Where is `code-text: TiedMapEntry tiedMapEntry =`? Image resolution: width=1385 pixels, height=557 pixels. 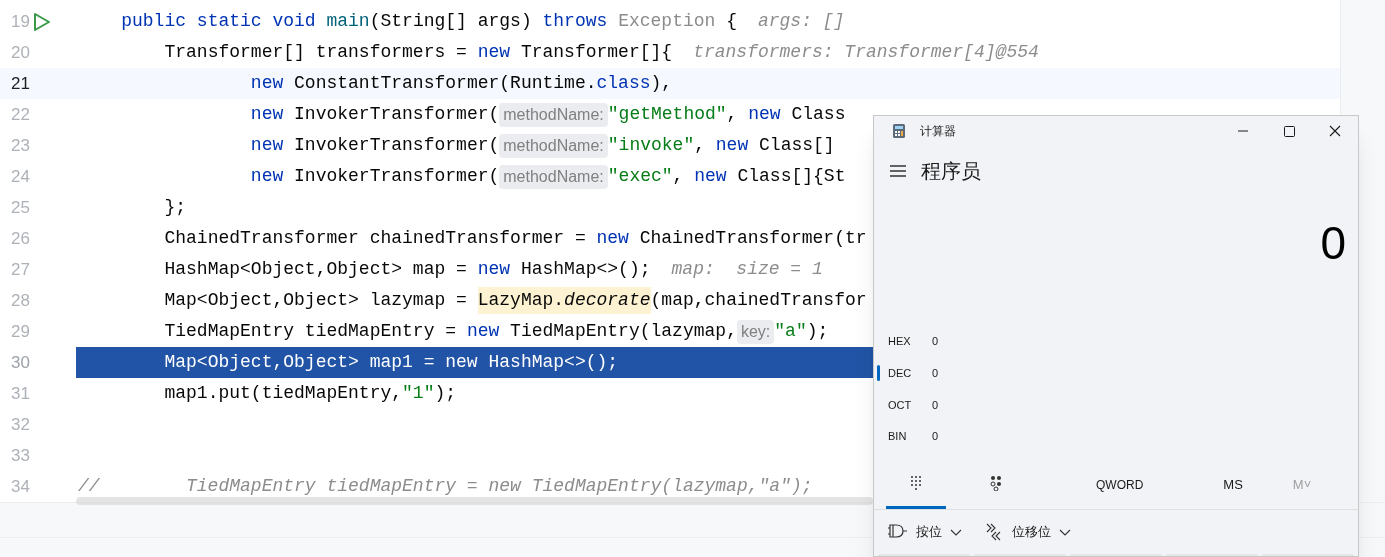 code-text: TiedMapEntry tiedMapEntry = is located at coordinates (311, 331).